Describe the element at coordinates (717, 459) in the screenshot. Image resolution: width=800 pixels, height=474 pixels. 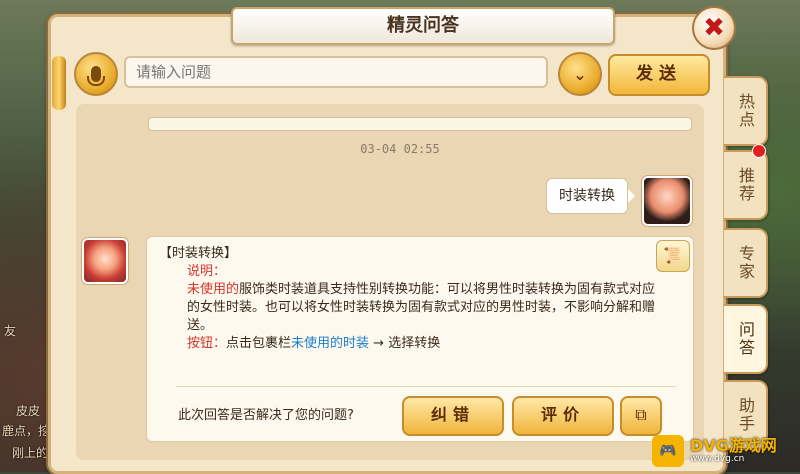
I see `watermark-url: www.dvg.cn` at that location.